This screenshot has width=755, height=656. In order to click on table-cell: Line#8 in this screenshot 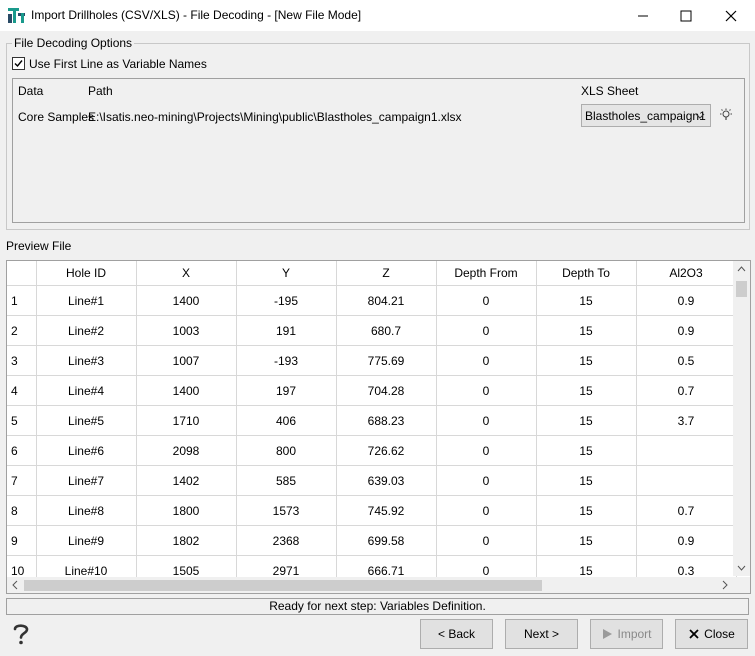, I will do `click(86, 510)`.